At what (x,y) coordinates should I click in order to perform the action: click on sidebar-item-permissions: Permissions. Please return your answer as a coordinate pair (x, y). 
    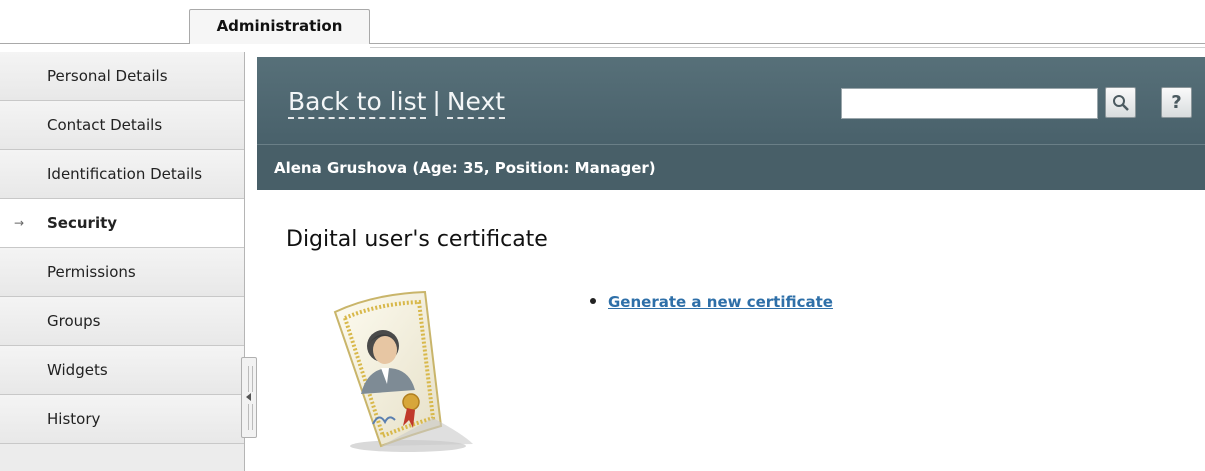
    Looking at the image, I should click on (122, 272).